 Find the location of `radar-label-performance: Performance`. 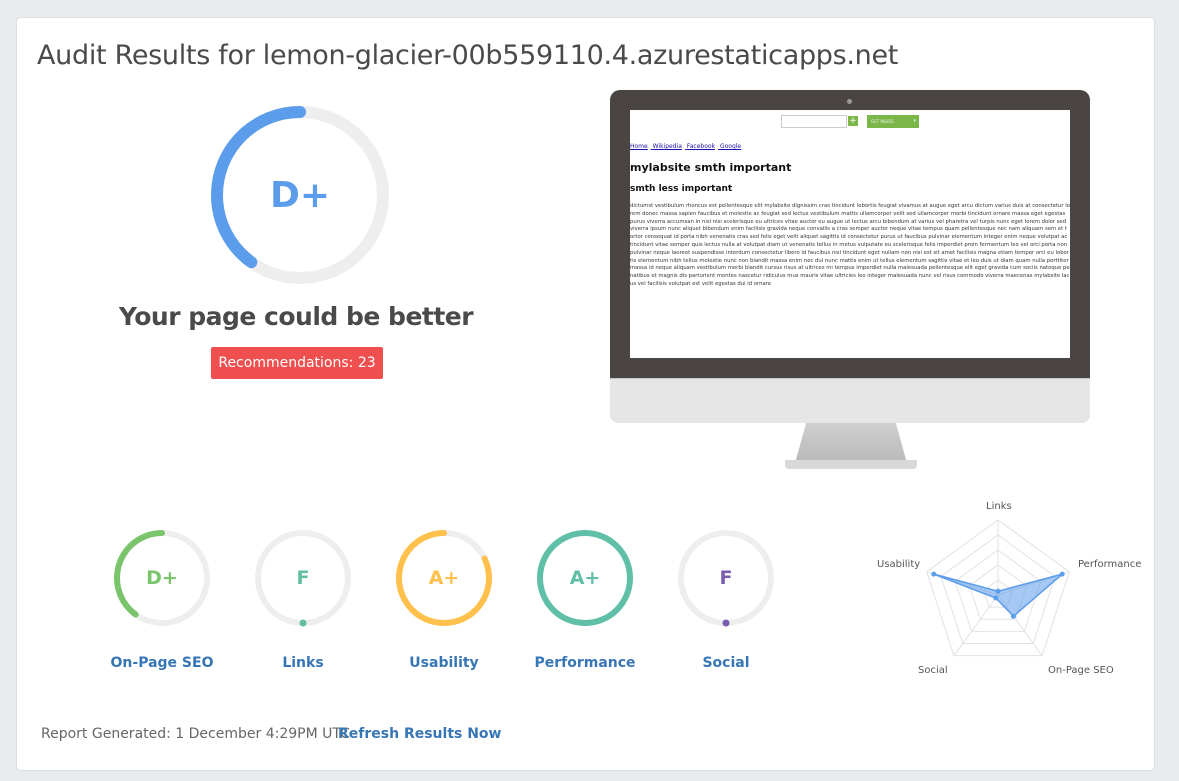

radar-label-performance: Performance is located at coordinates (1110, 564).